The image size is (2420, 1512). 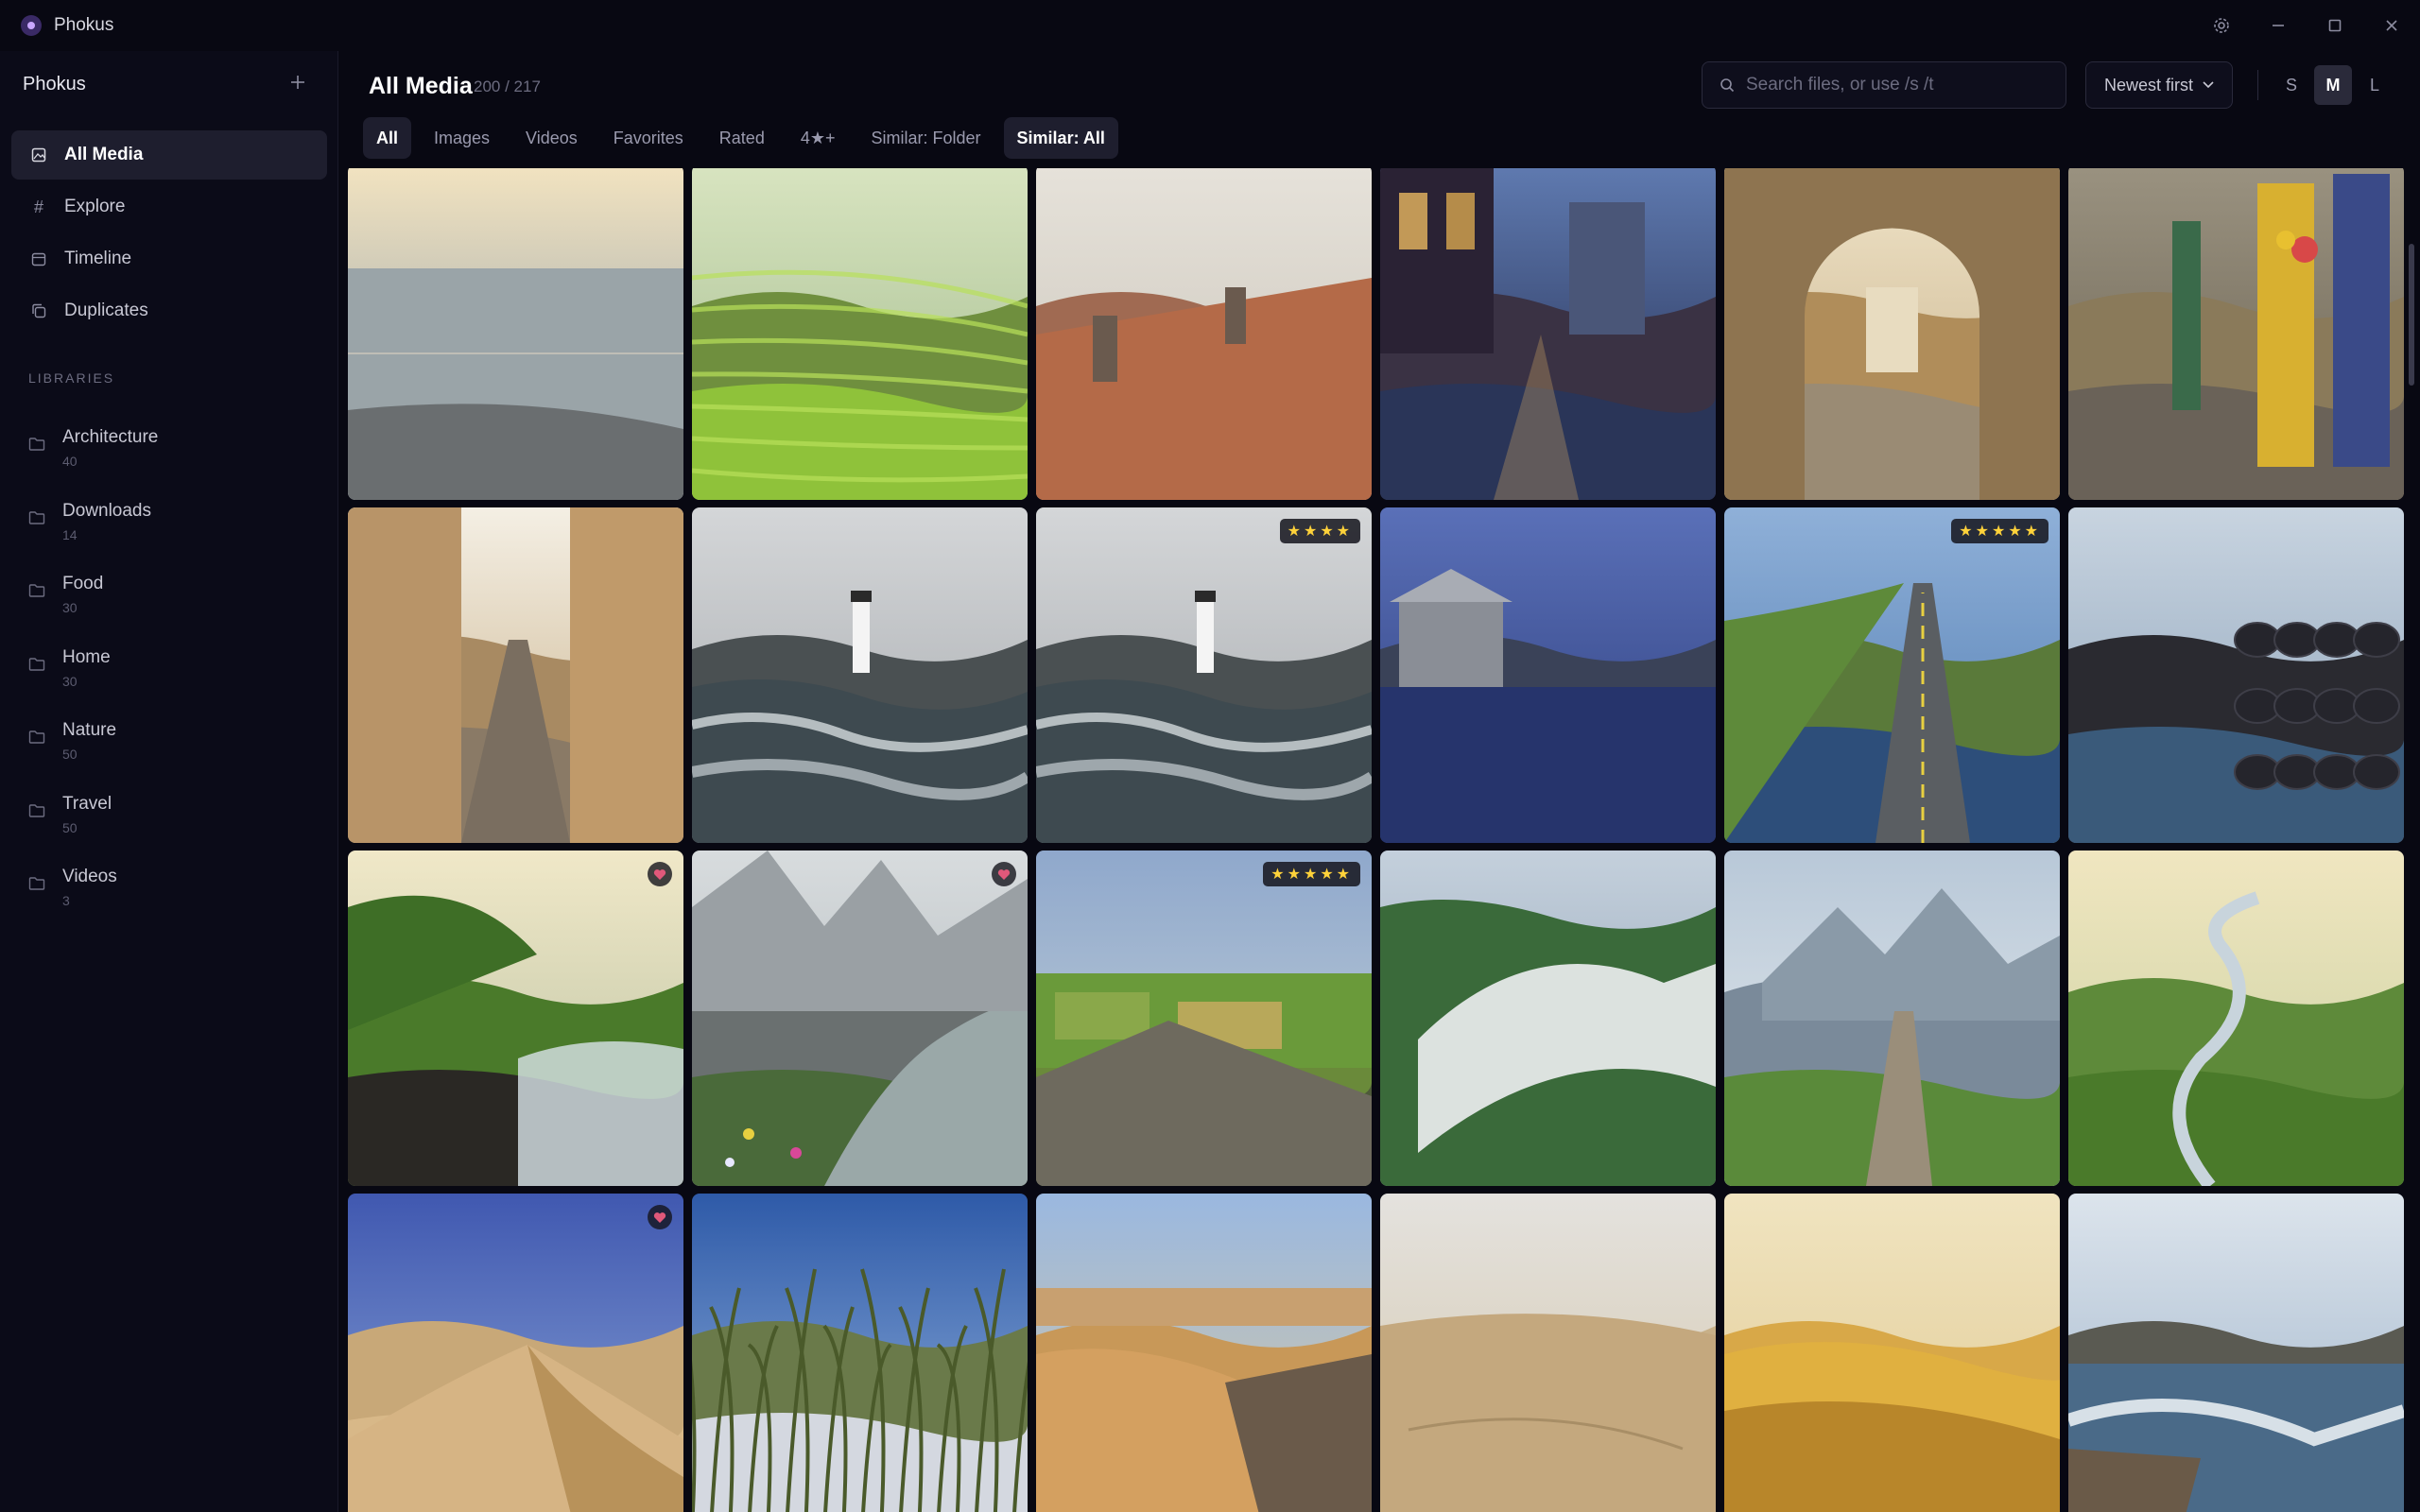 What do you see at coordinates (174, 815) in the screenshot?
I see `library-item-travel: Travel 50` at bounding box center [174, 815].